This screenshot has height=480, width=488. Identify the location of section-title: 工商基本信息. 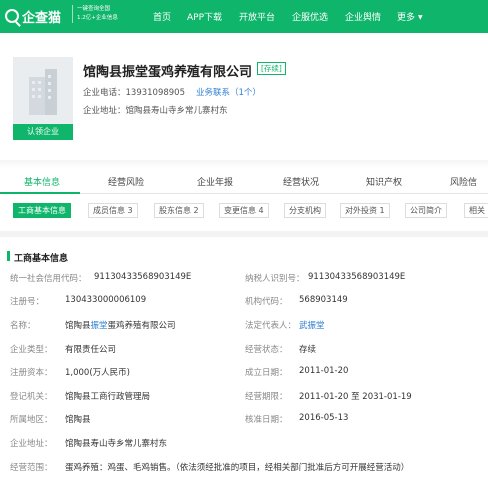
(41, 259).